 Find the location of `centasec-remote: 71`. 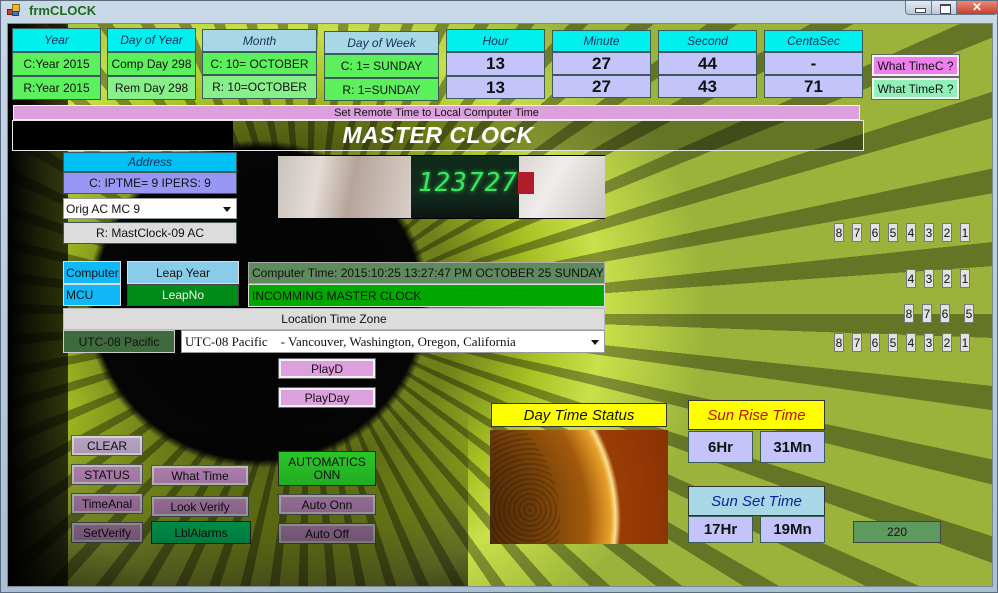

centasec-remote: 71 is located at coordinates (813, 86).